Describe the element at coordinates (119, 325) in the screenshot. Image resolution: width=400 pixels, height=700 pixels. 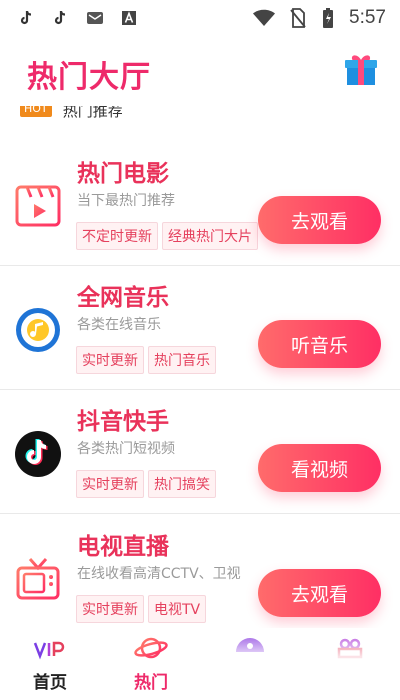
I see `card-subtitle: 各类在线音乐` at that location.